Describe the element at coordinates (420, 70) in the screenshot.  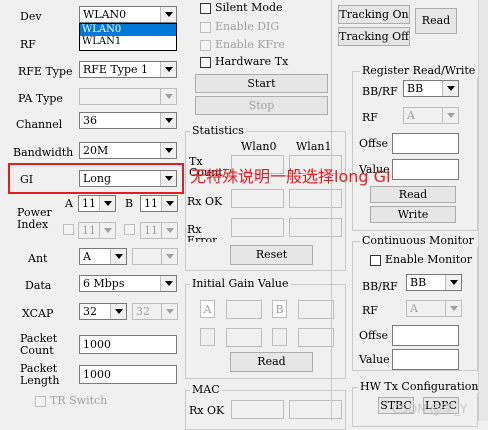
I see `register-title: Register Read/Write` at that location.